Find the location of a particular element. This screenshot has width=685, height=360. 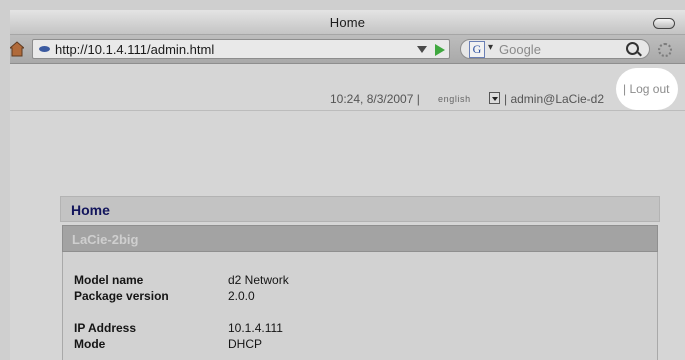

logout-highlight: | Log out is located at coordinates (647, 89).